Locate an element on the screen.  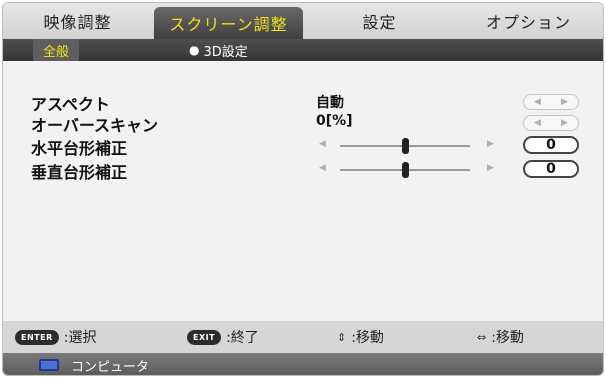
tab-options: オプション is located at coordinates (528, 21).